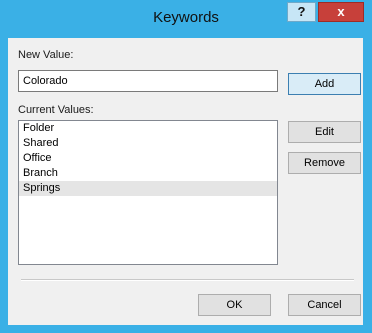 The image size is (372, 333). I want to click on list-item: Shared, so click(148, 143).